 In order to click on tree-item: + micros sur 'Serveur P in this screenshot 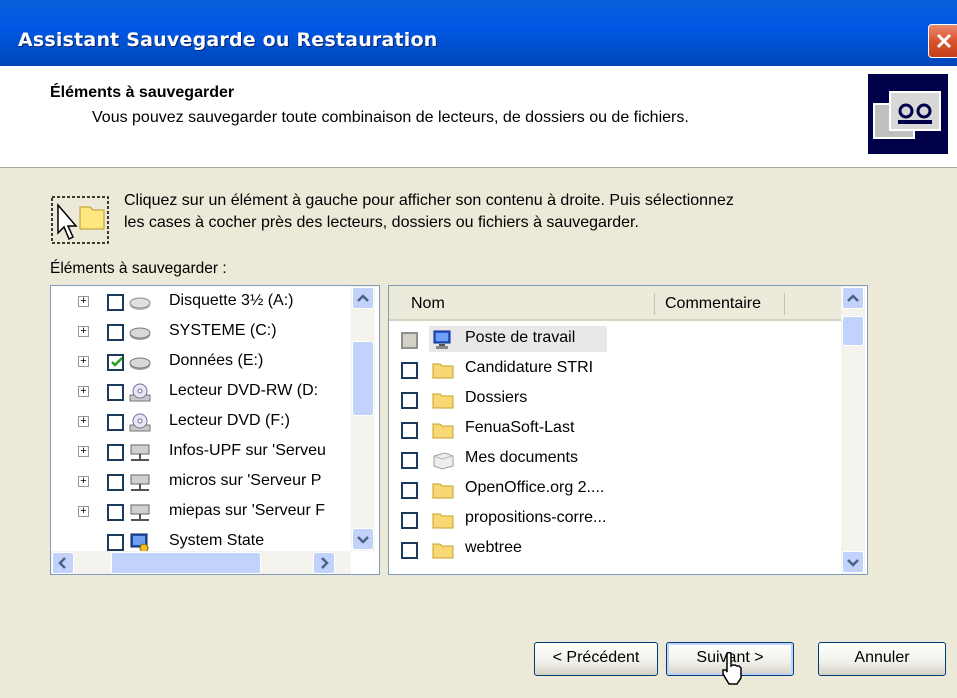, I will do `click(201, 483)`.